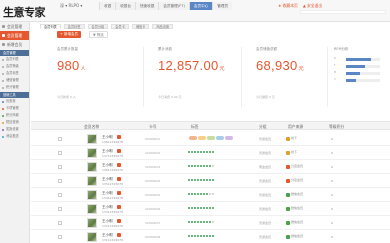 The height and width of the screenshot is (243, 390). What do you see at coordinates (14, 129) in the screenshot?
I see `sidebar-sub-reward: 奖励设置` at bounding box center [14, 129].